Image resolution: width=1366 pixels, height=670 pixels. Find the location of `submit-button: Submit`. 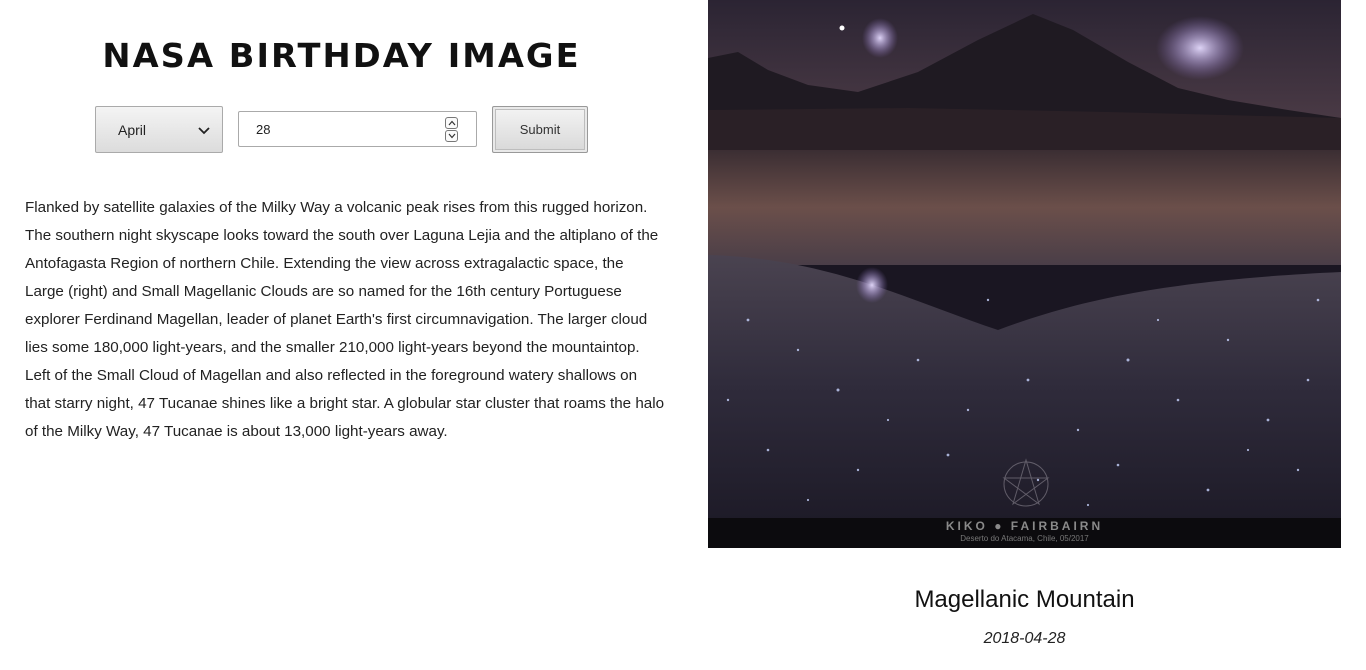

submit-button: Submit is located at coordinates (540, 129).